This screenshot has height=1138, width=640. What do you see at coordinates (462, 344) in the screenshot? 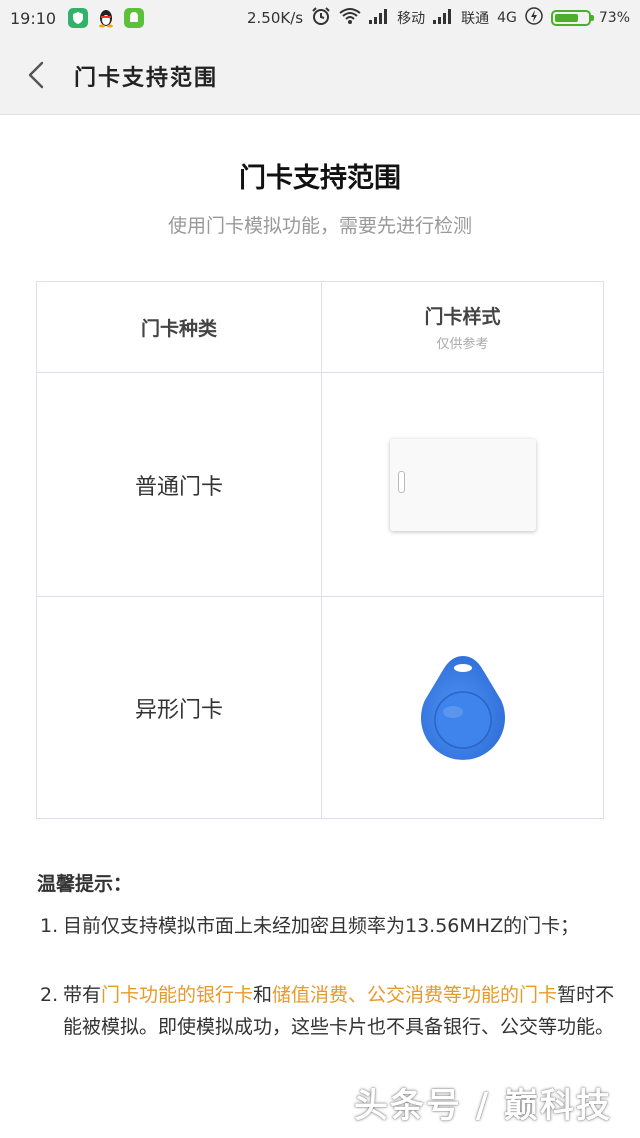
I see `column-header-note: 仅供参考` at bounding box center [462, 344].